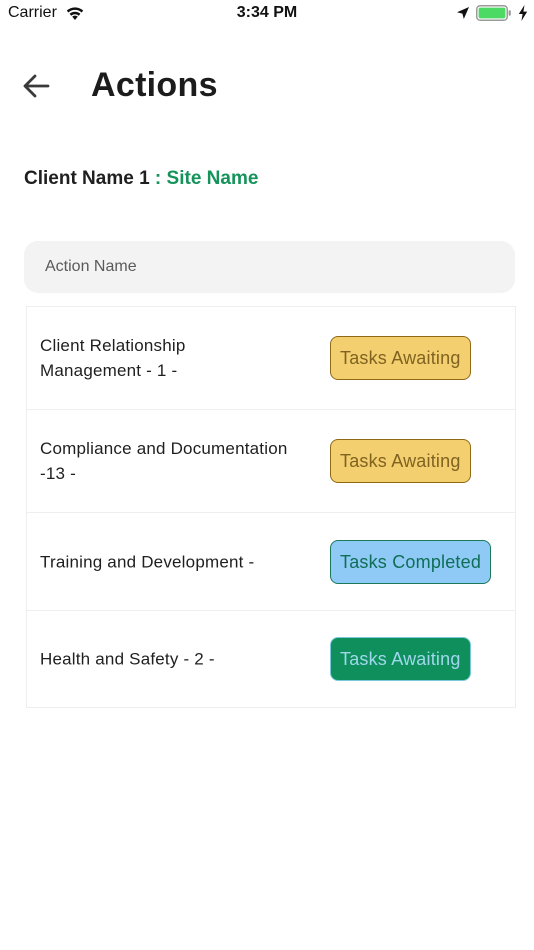 The width and height of the screenshot is (534, 950). I want to click on site-name: Site Name, so click(212, 178).